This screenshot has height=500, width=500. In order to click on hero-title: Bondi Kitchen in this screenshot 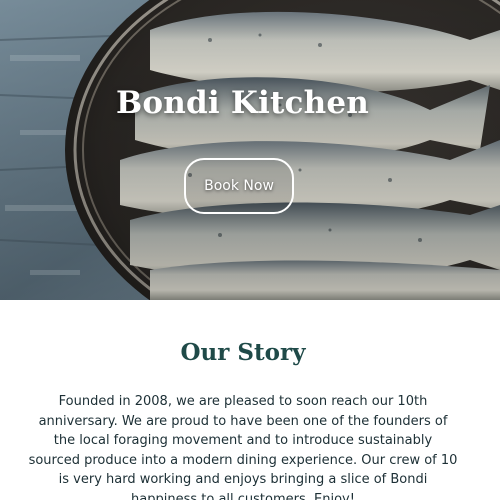, I will do `click(242, 102)`.